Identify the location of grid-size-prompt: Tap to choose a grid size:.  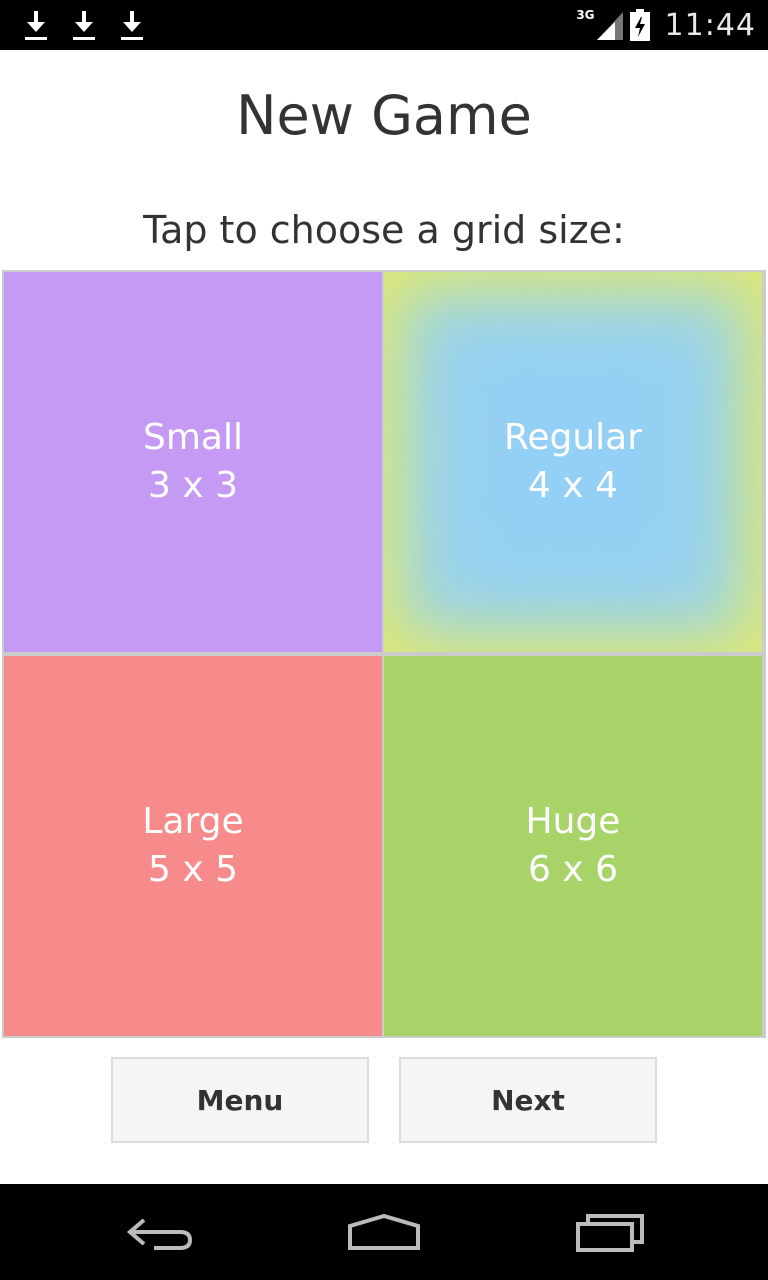
(384, 230).